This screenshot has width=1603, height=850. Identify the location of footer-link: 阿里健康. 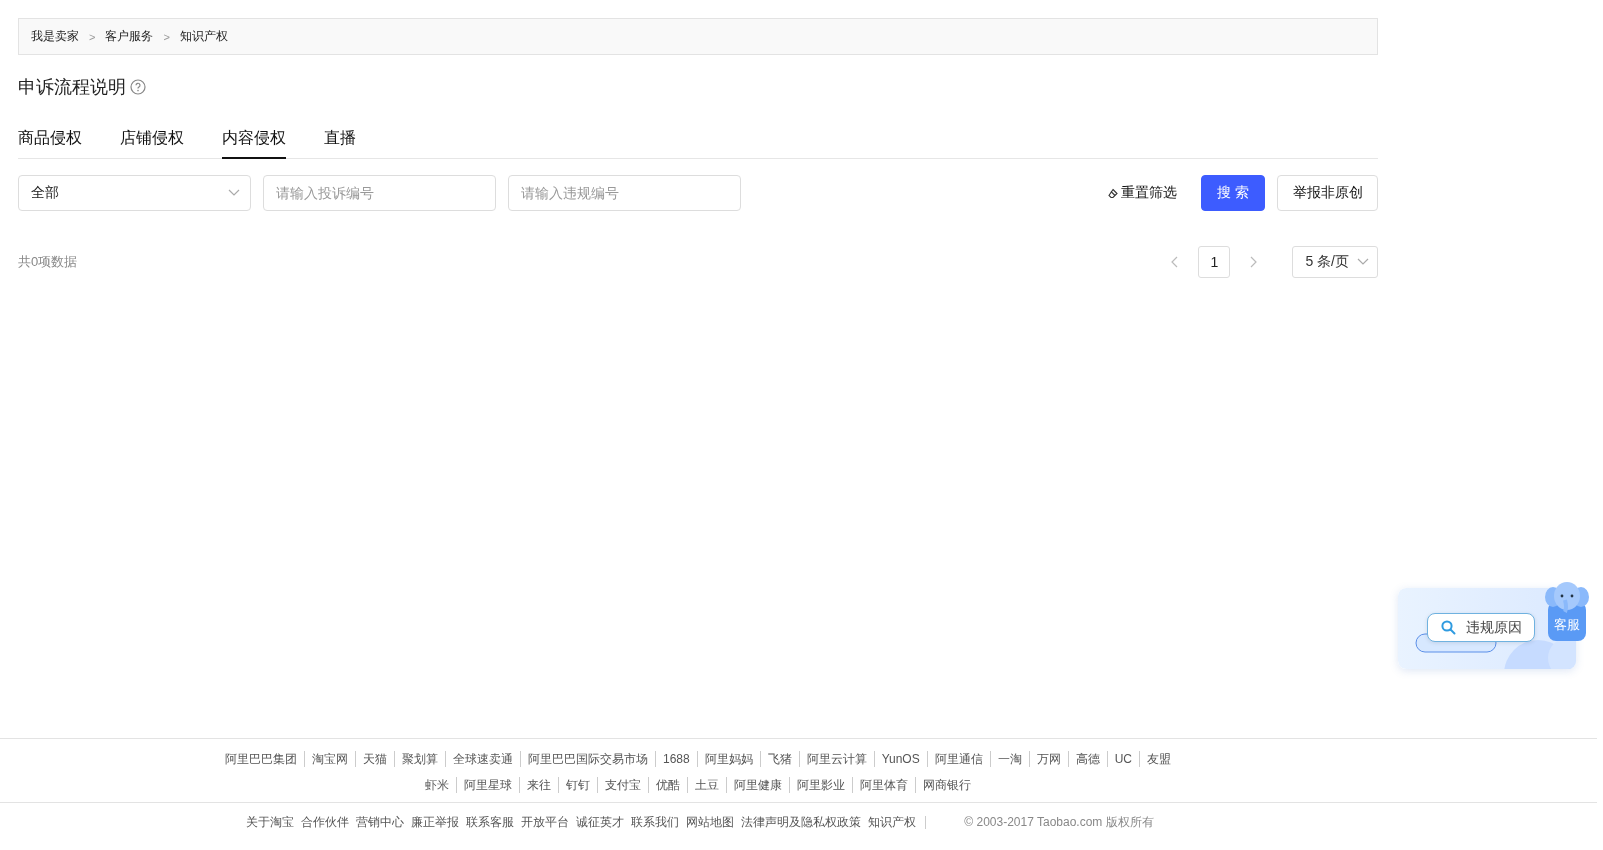
(757, 785).